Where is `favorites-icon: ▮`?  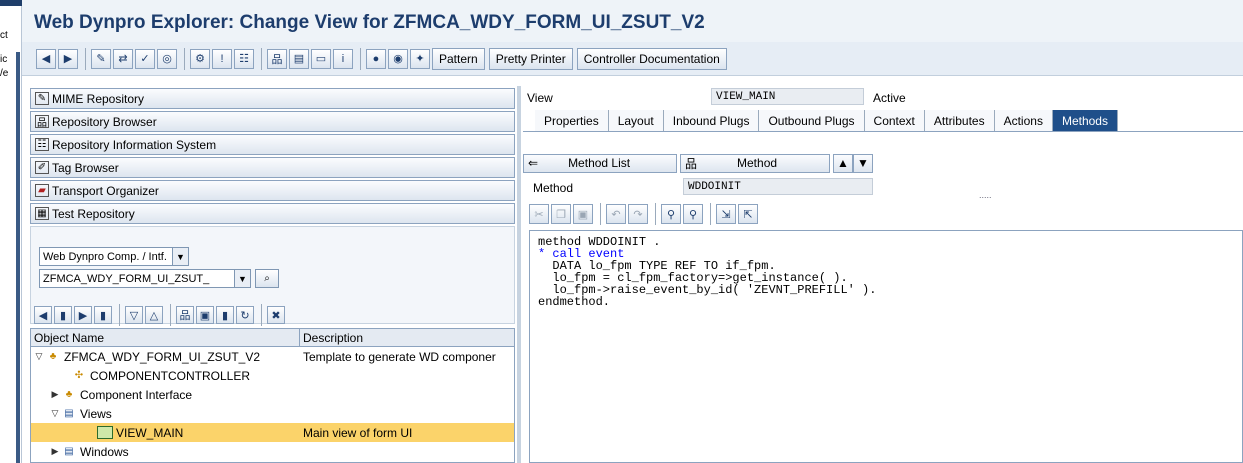
favorites-icon: ▮ is located at coordinates (225, 315).